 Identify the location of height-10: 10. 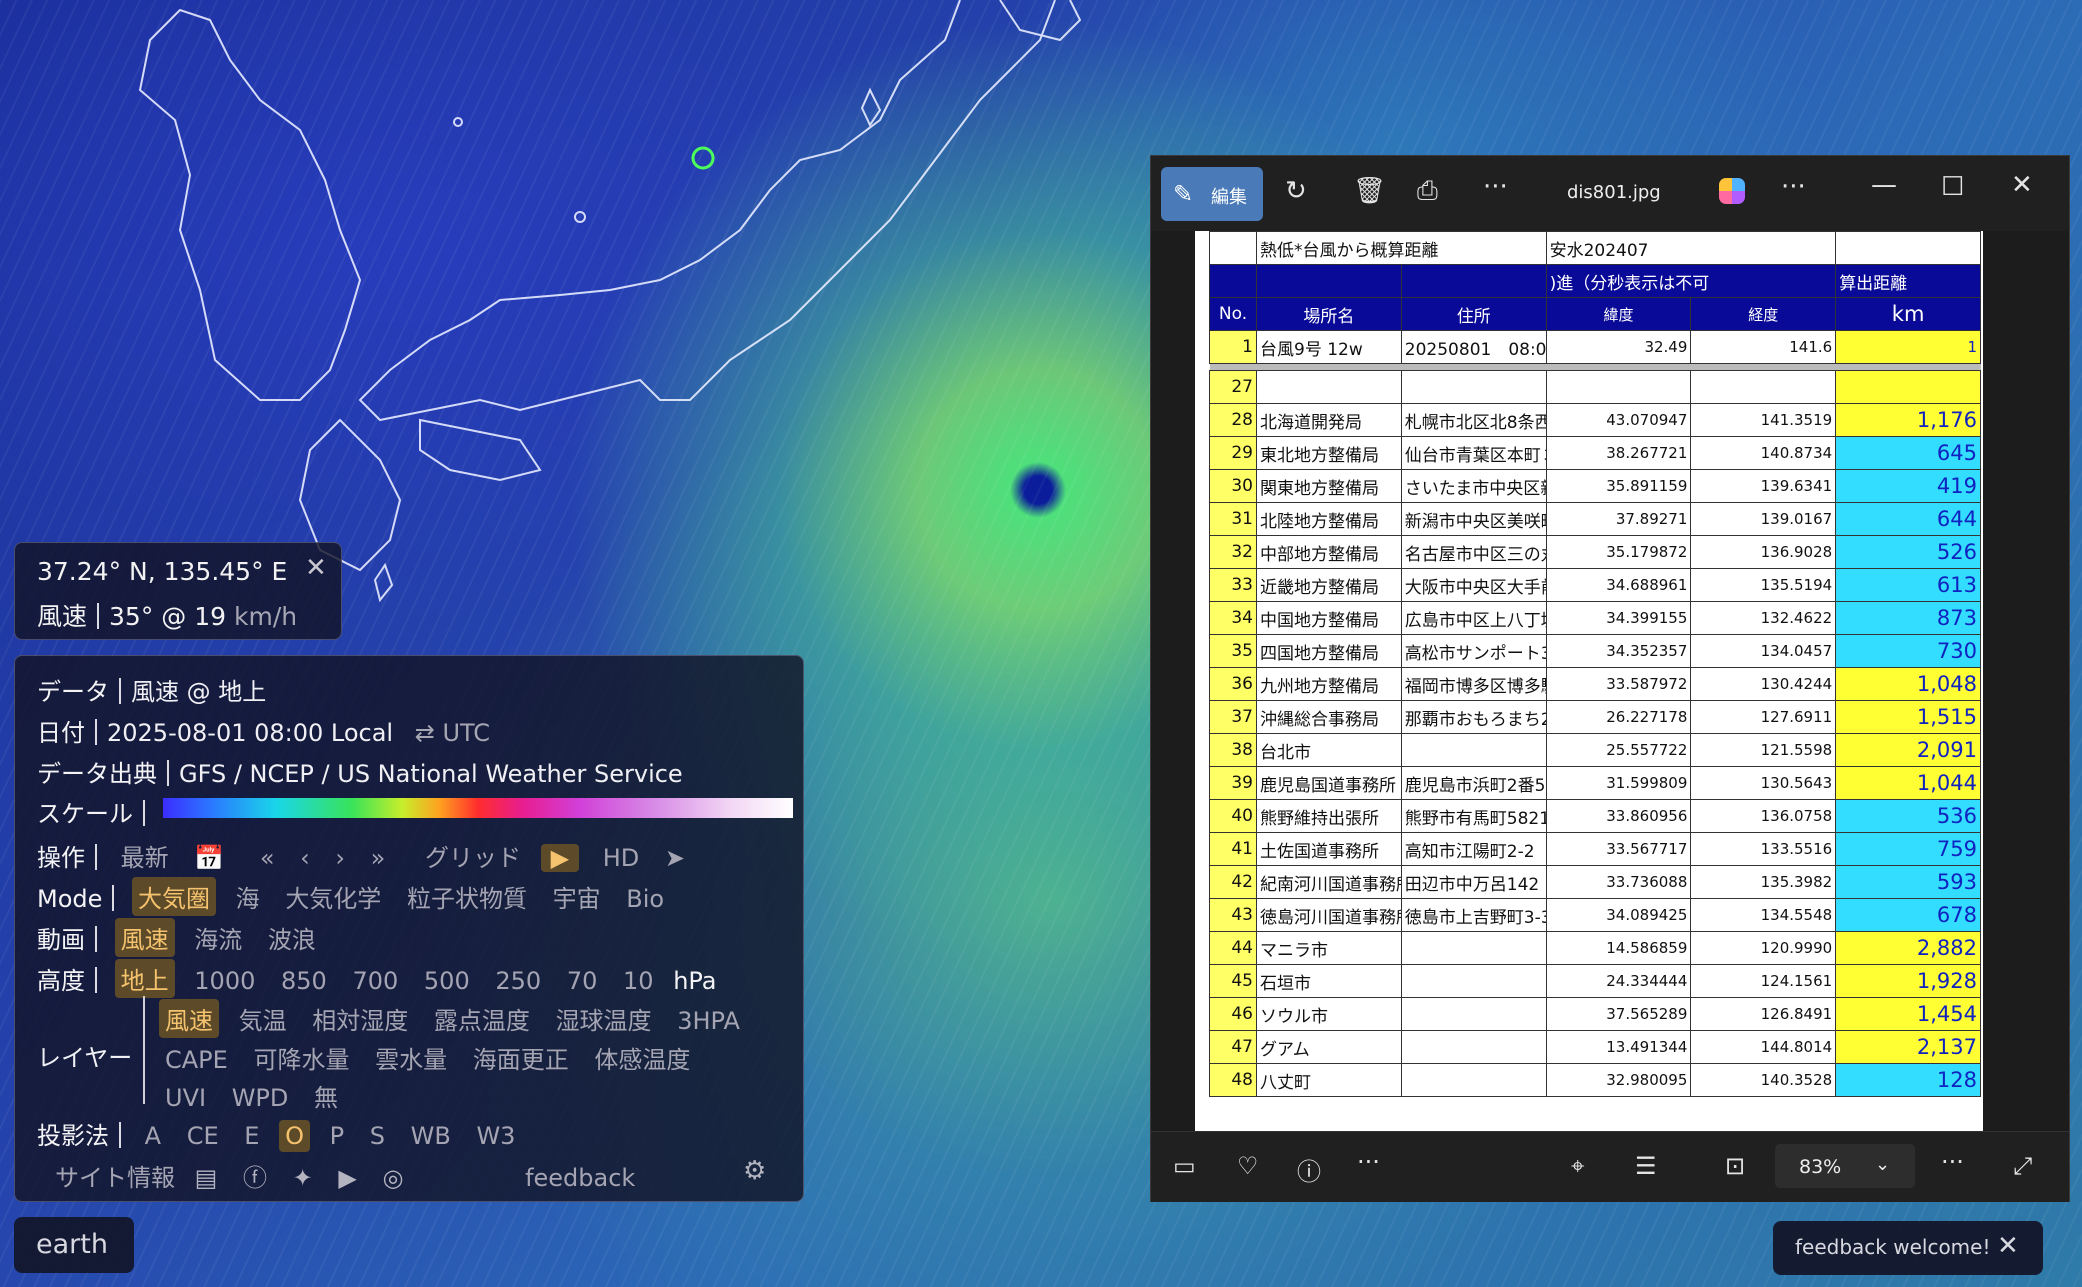
(638, 981).